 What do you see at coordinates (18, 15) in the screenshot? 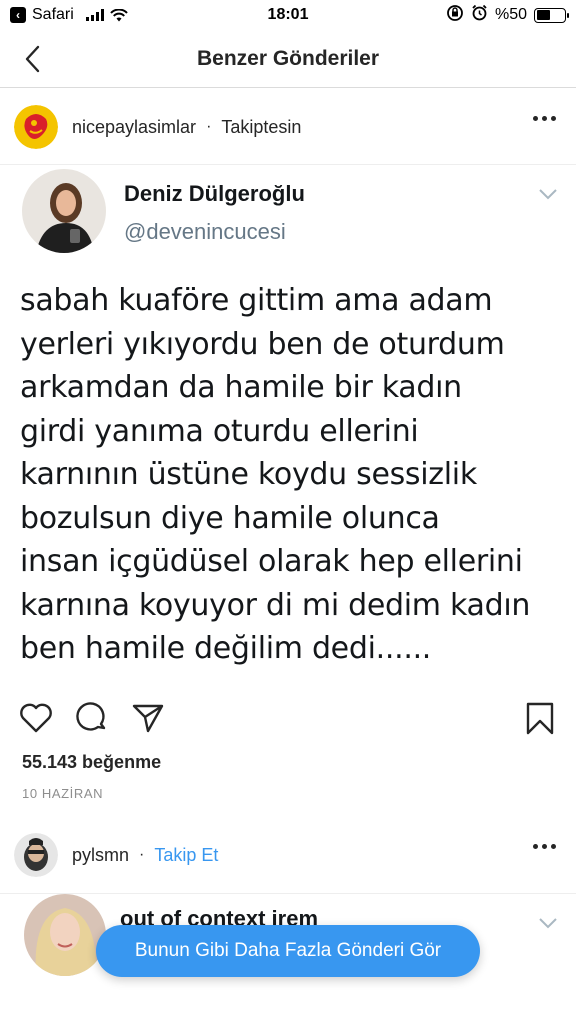
I see `back-to-app-icon: ‹` at bounding box center [18, 15].